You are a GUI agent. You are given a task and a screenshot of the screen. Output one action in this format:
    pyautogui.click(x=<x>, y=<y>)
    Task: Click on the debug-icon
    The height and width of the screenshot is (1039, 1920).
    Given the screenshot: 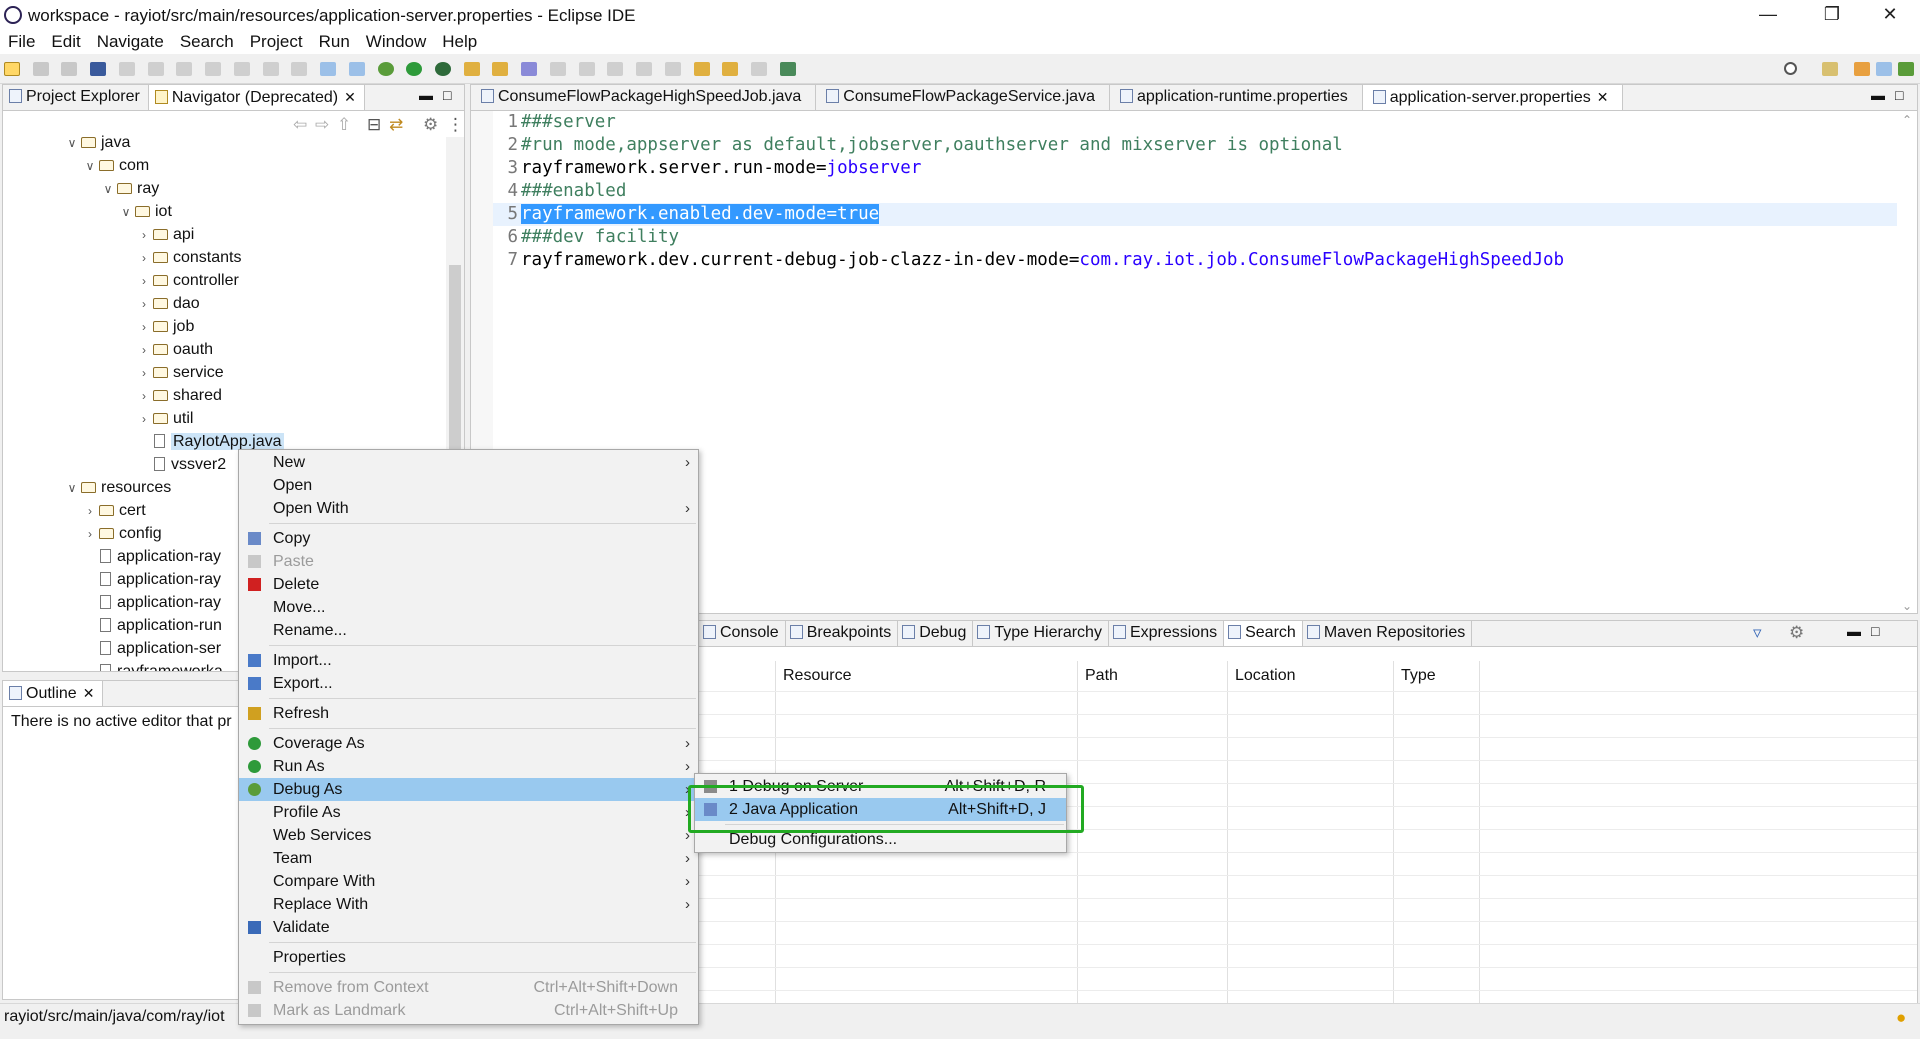 What is the action you would take?
    pyautogui.click(x=385, y=69)
    